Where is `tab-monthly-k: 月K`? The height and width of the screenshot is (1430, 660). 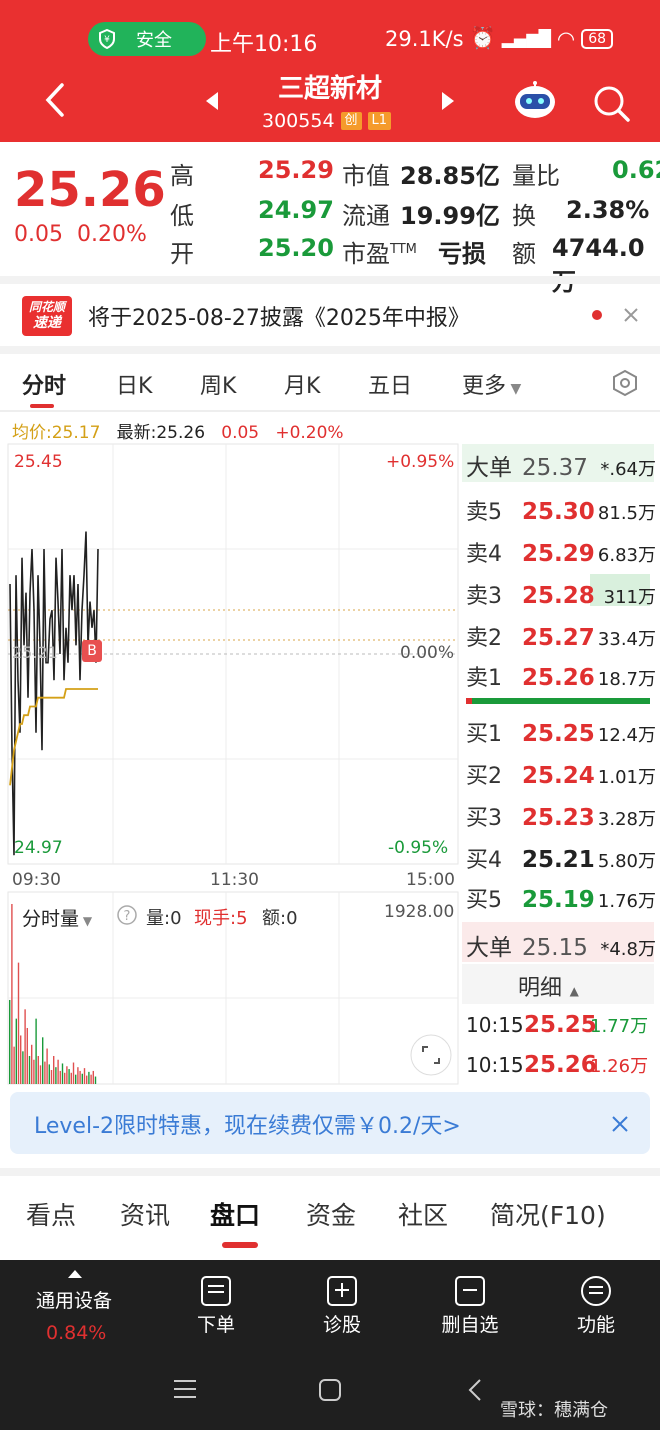
tab-monthly-k: 月K is located at coordinates (302, 384).